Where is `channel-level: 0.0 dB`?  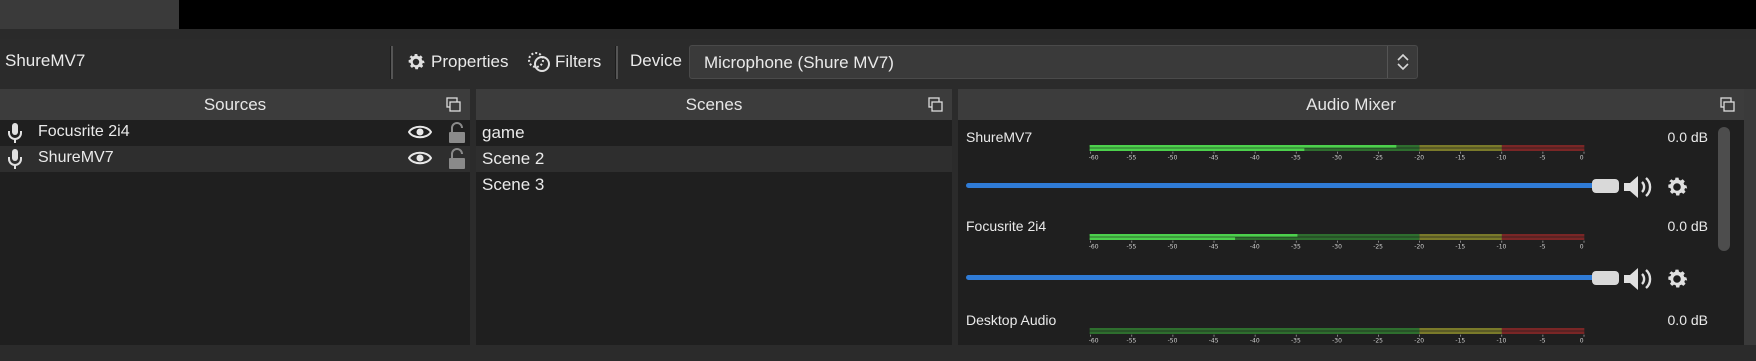
channel-level: 0.0 dB is located at coordinates (1687, 320).